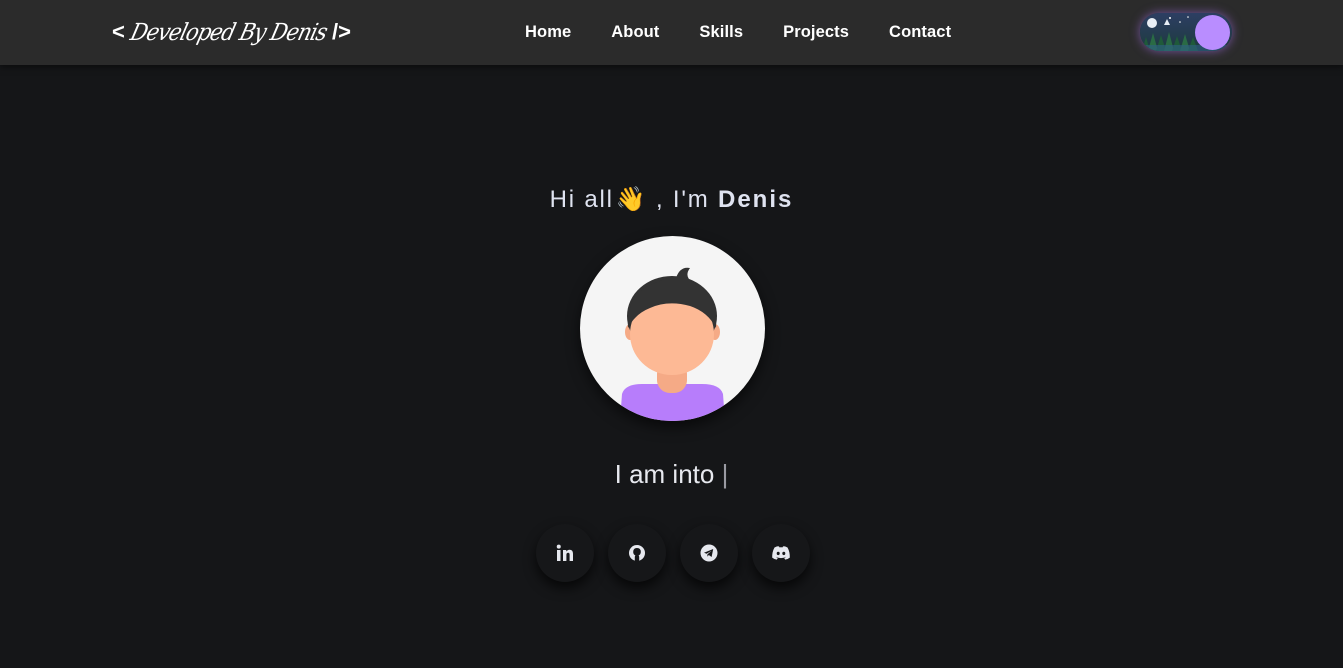 This screenshot has height=668, width=1343. Describe the element at coordinates (548, 32) in the screenshot. I see `nav-link-home: Home` at that location.